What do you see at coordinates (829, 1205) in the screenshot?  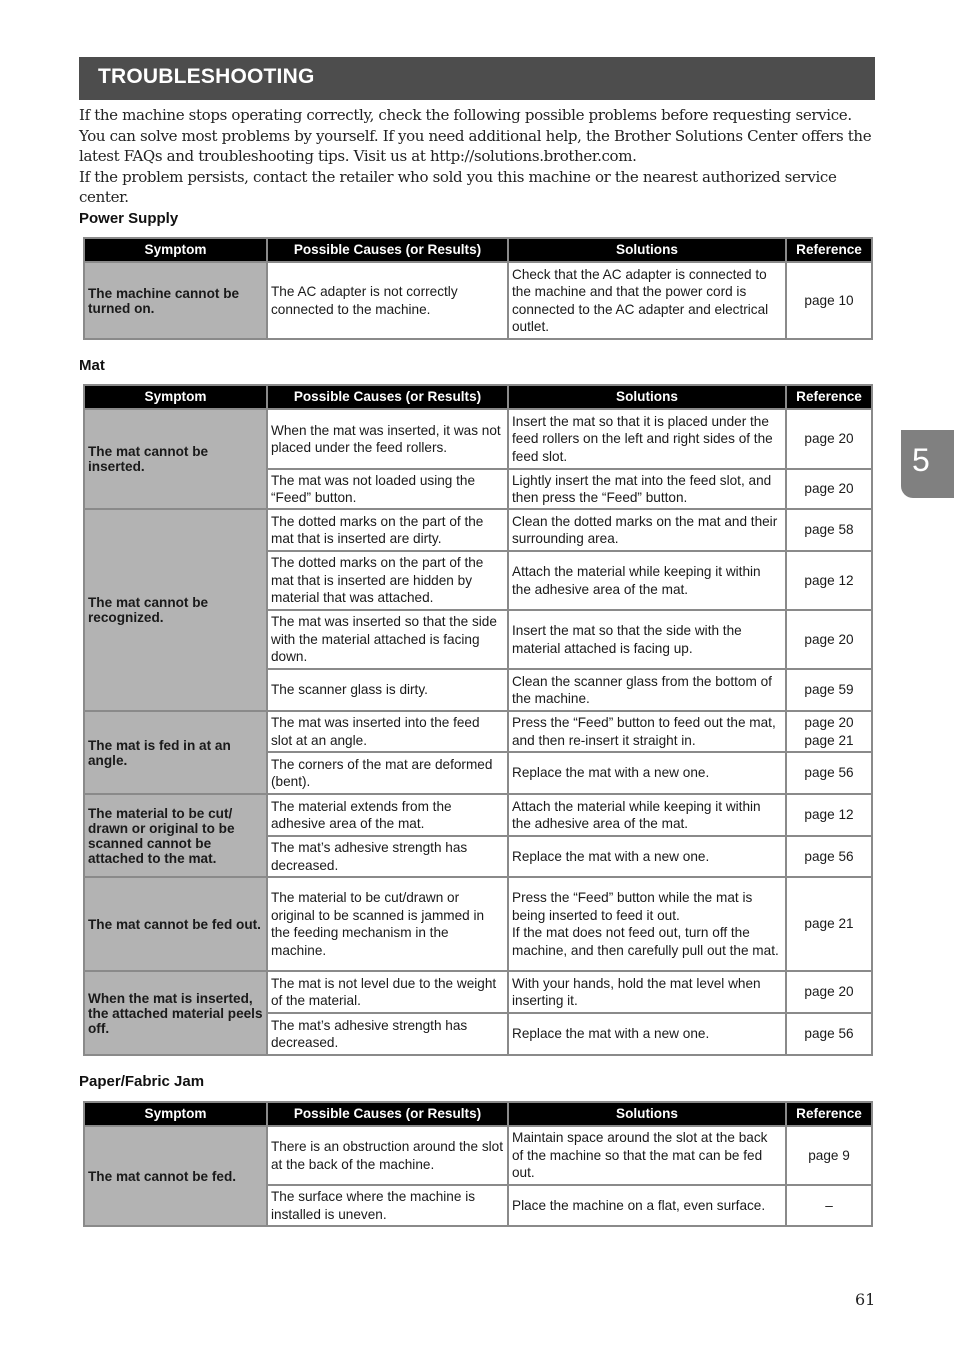 I see `reference-cell: –` at bounding box center [829, 1205].